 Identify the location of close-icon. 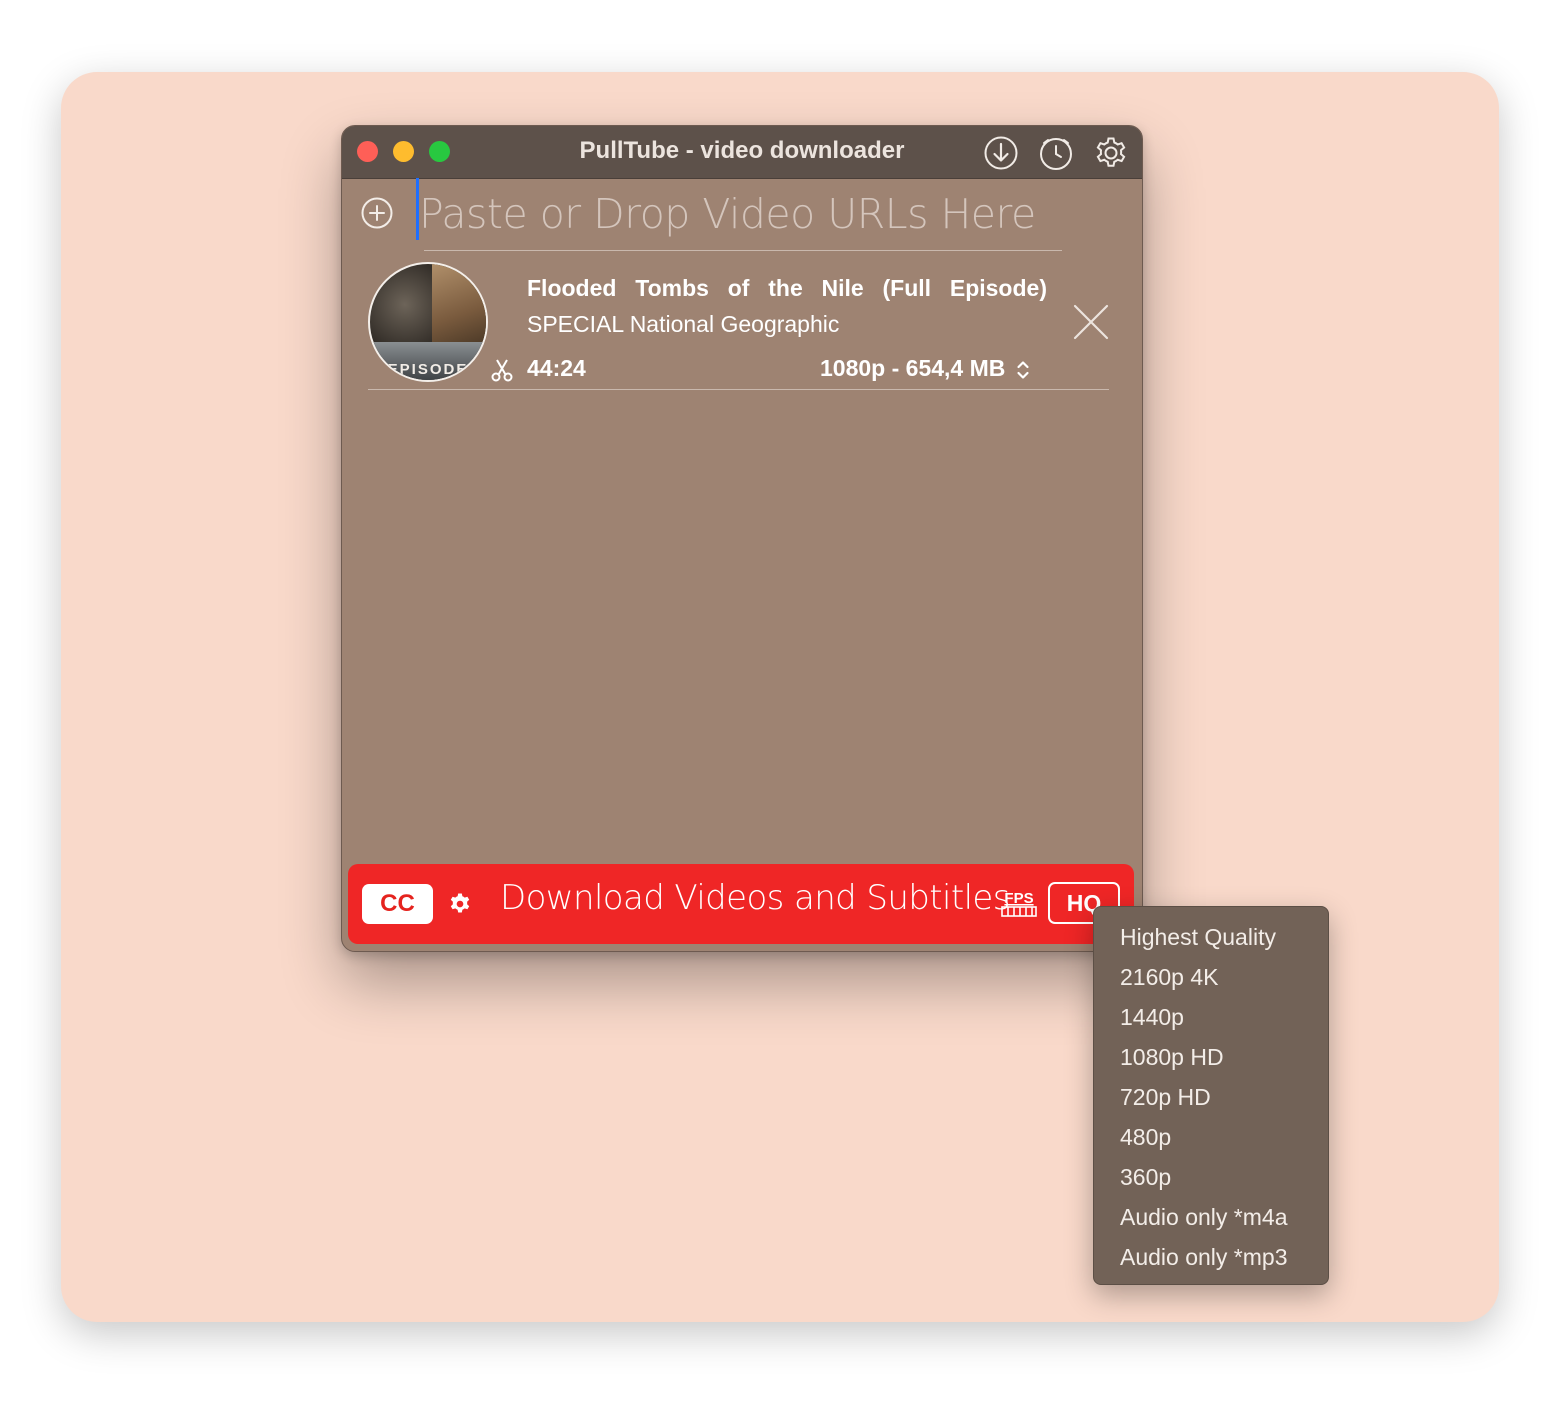
(1091, 322).